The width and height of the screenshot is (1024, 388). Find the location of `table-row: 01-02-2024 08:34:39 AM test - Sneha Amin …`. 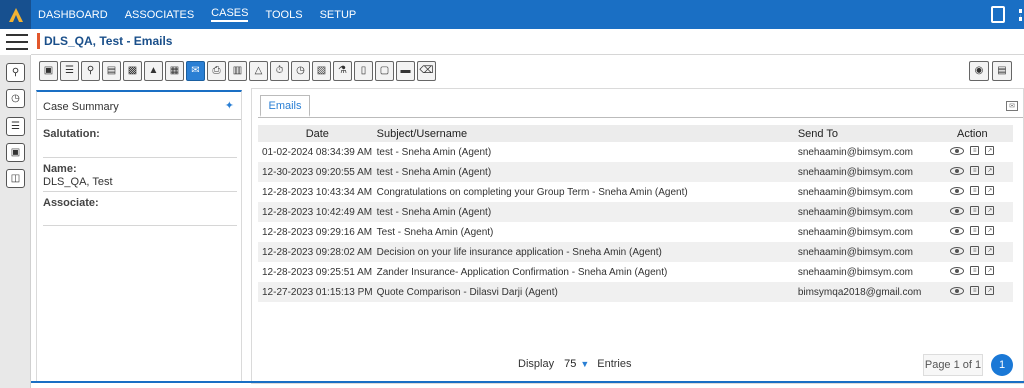

table-row: 01-02-2024 08:34:39 AM test - Sneha Amin … is located at coordinates (635, 152).